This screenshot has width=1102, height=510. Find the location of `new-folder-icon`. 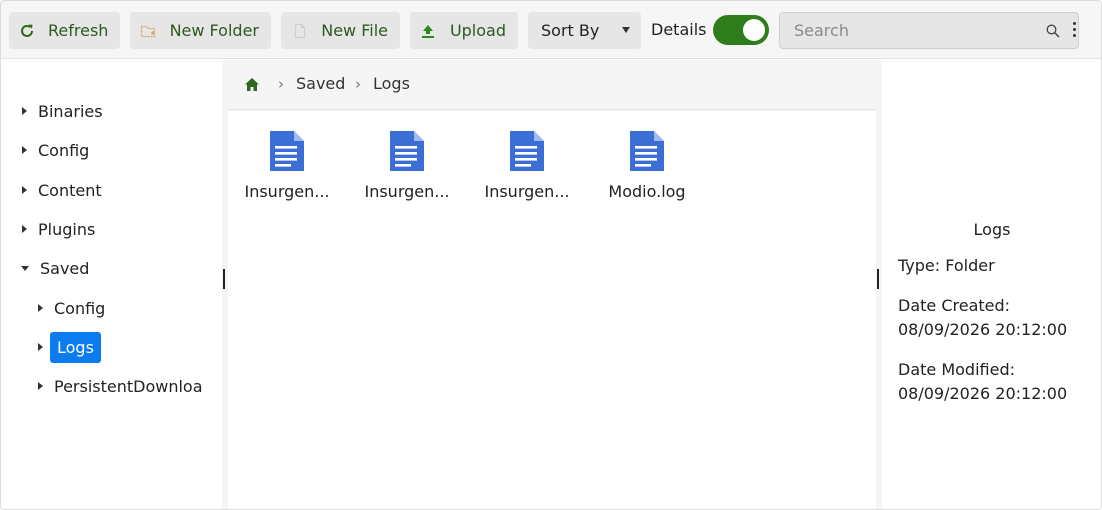

new-folder-icon is located at coordinates (148, 31).